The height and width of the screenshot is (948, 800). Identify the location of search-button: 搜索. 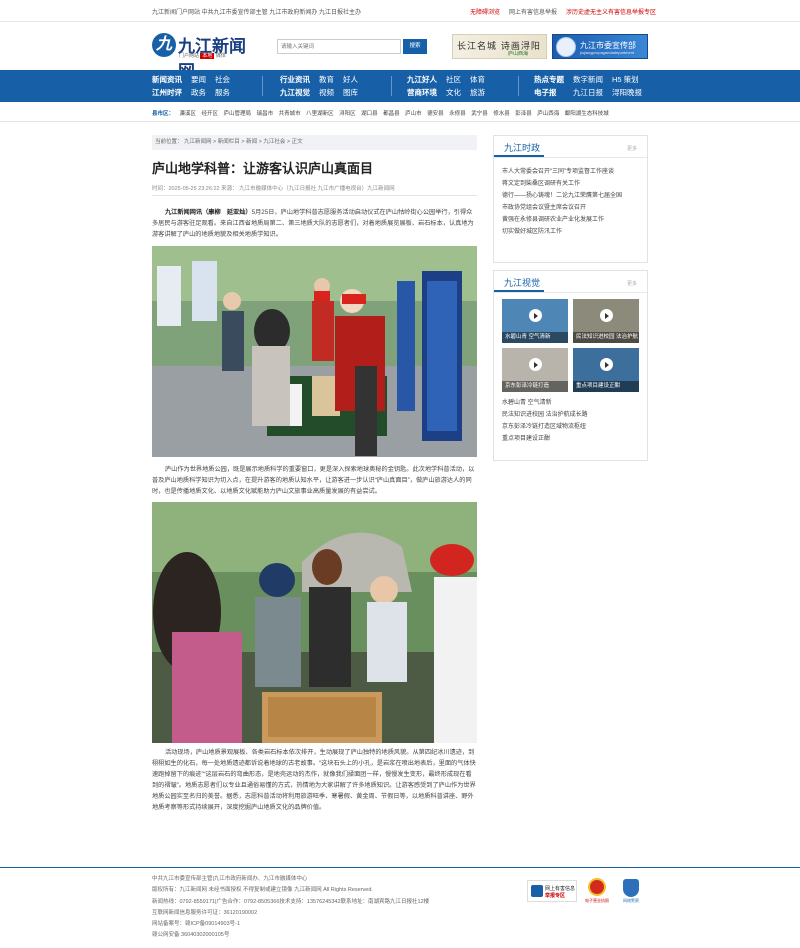
(415, 46).